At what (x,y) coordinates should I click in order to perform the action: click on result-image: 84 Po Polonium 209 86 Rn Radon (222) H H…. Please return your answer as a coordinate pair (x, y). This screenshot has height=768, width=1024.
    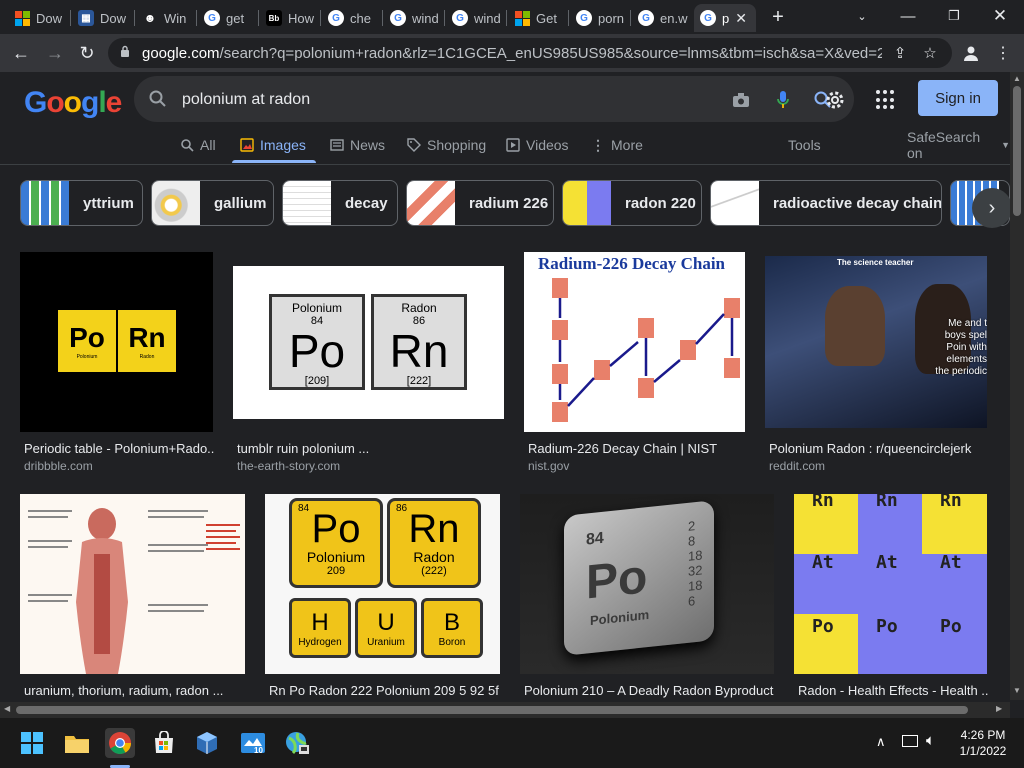
    Looking at the image, I should click on (382, 584).